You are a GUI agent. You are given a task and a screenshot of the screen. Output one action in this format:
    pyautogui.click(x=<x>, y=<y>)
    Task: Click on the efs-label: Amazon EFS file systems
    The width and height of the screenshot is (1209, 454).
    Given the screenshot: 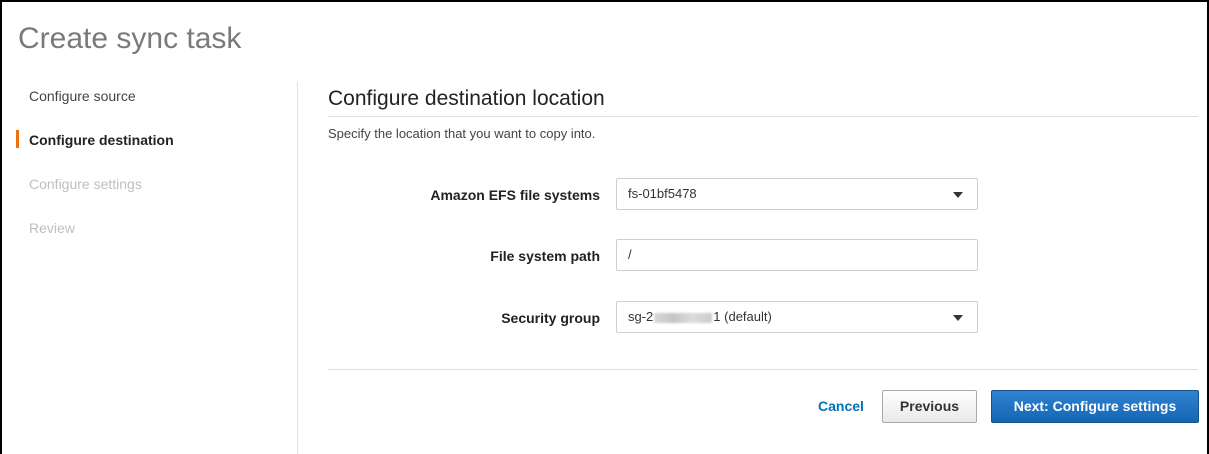 What is the action you would take?
    pyautogui.click(x=515, y=195)
    